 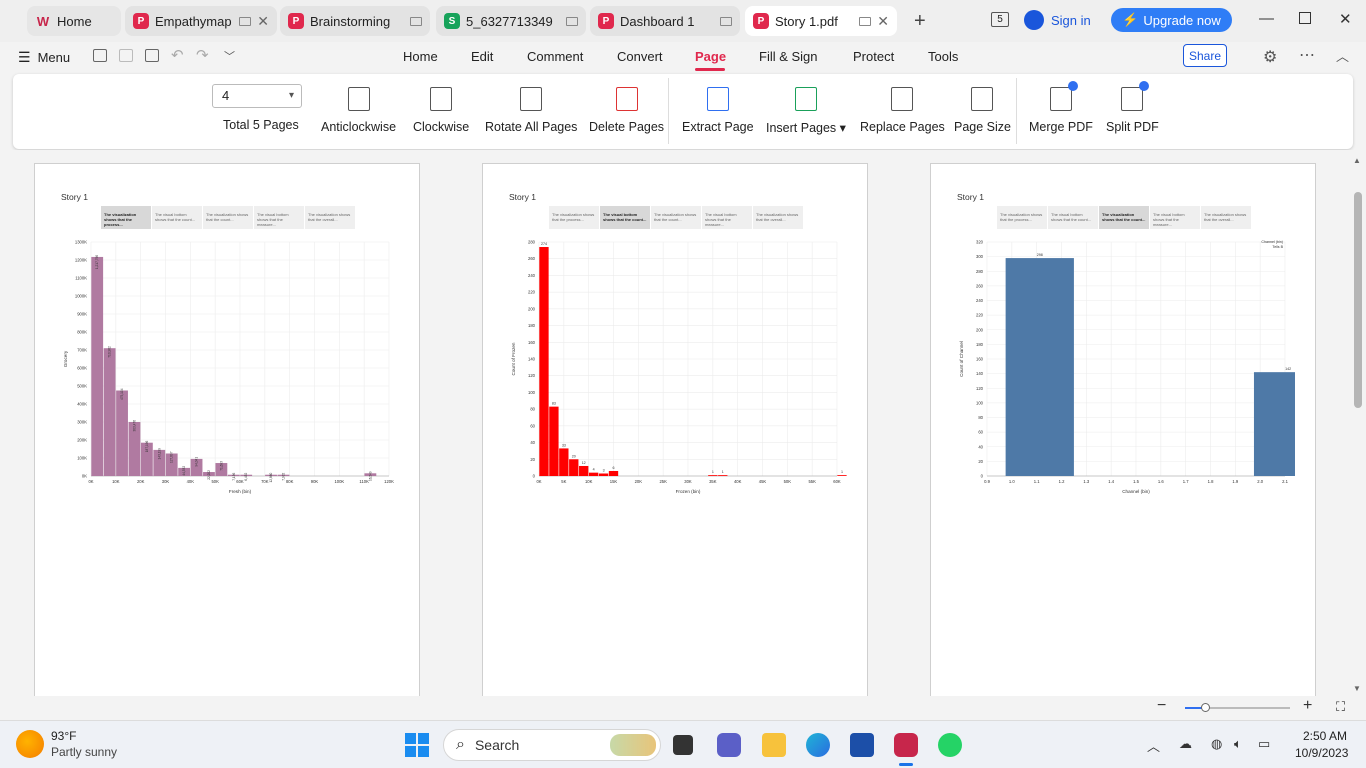 I want to click on collapse-ribbon-icon: ︿, so click(x=1342, y=55).